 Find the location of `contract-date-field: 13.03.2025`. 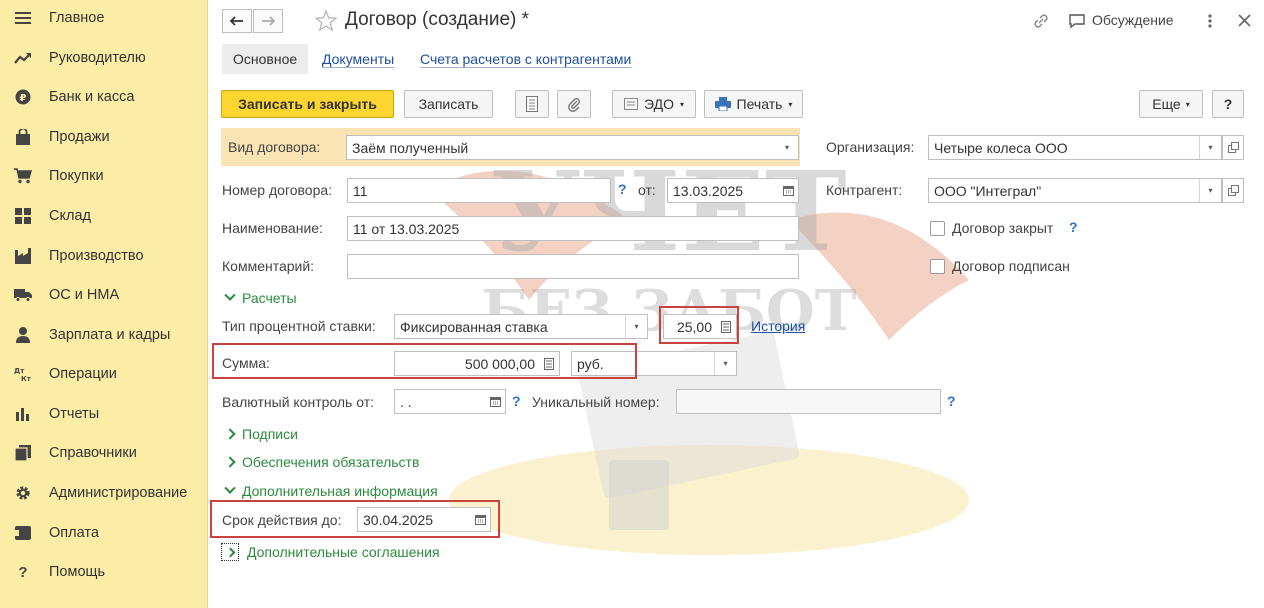

contract-date-field: 13.03.2025 is located at coordinates (733, 190).